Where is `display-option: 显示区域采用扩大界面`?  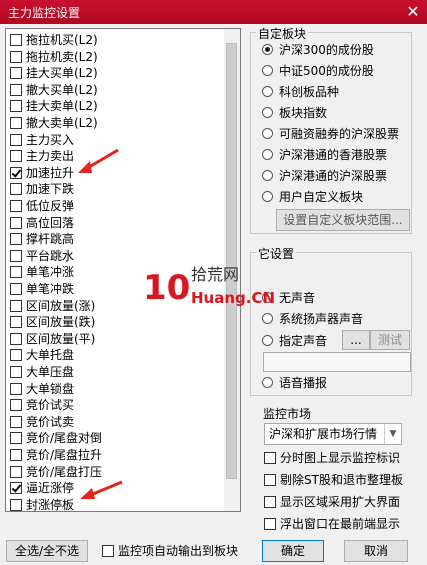
display-option: 显示区域采用扩大界面 is located at coordinates (332, 502).